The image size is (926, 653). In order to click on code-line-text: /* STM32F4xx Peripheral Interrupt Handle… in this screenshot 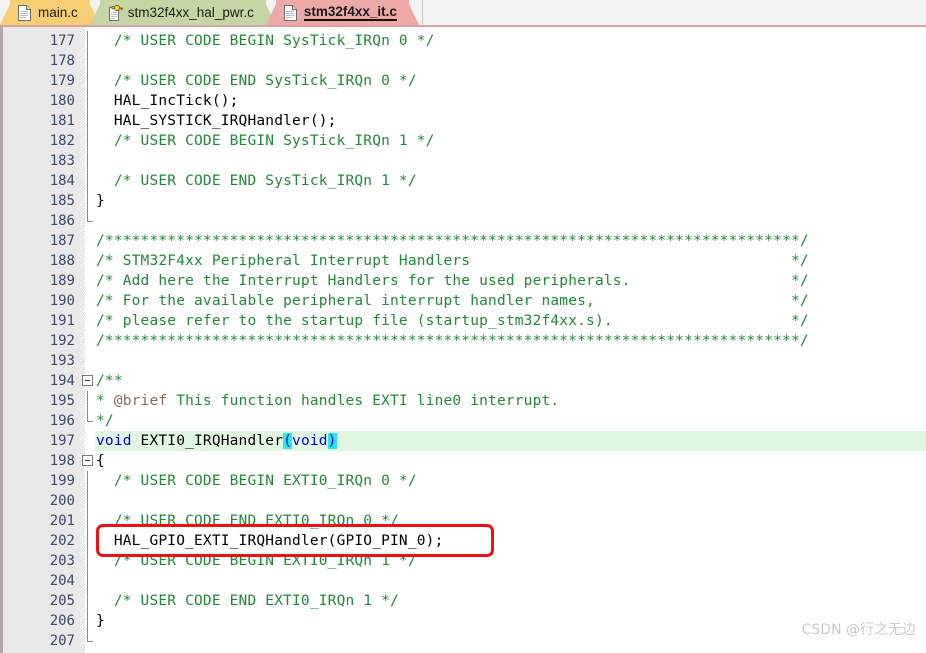, I will do `click(452, 261)`.